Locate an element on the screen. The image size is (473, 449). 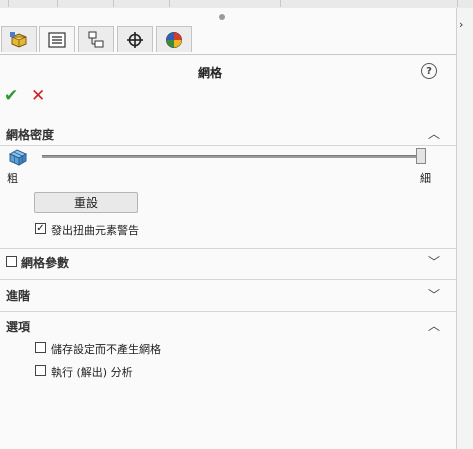
section-mesh-density-label: 網格密度 is located at coordinates (30, 135).